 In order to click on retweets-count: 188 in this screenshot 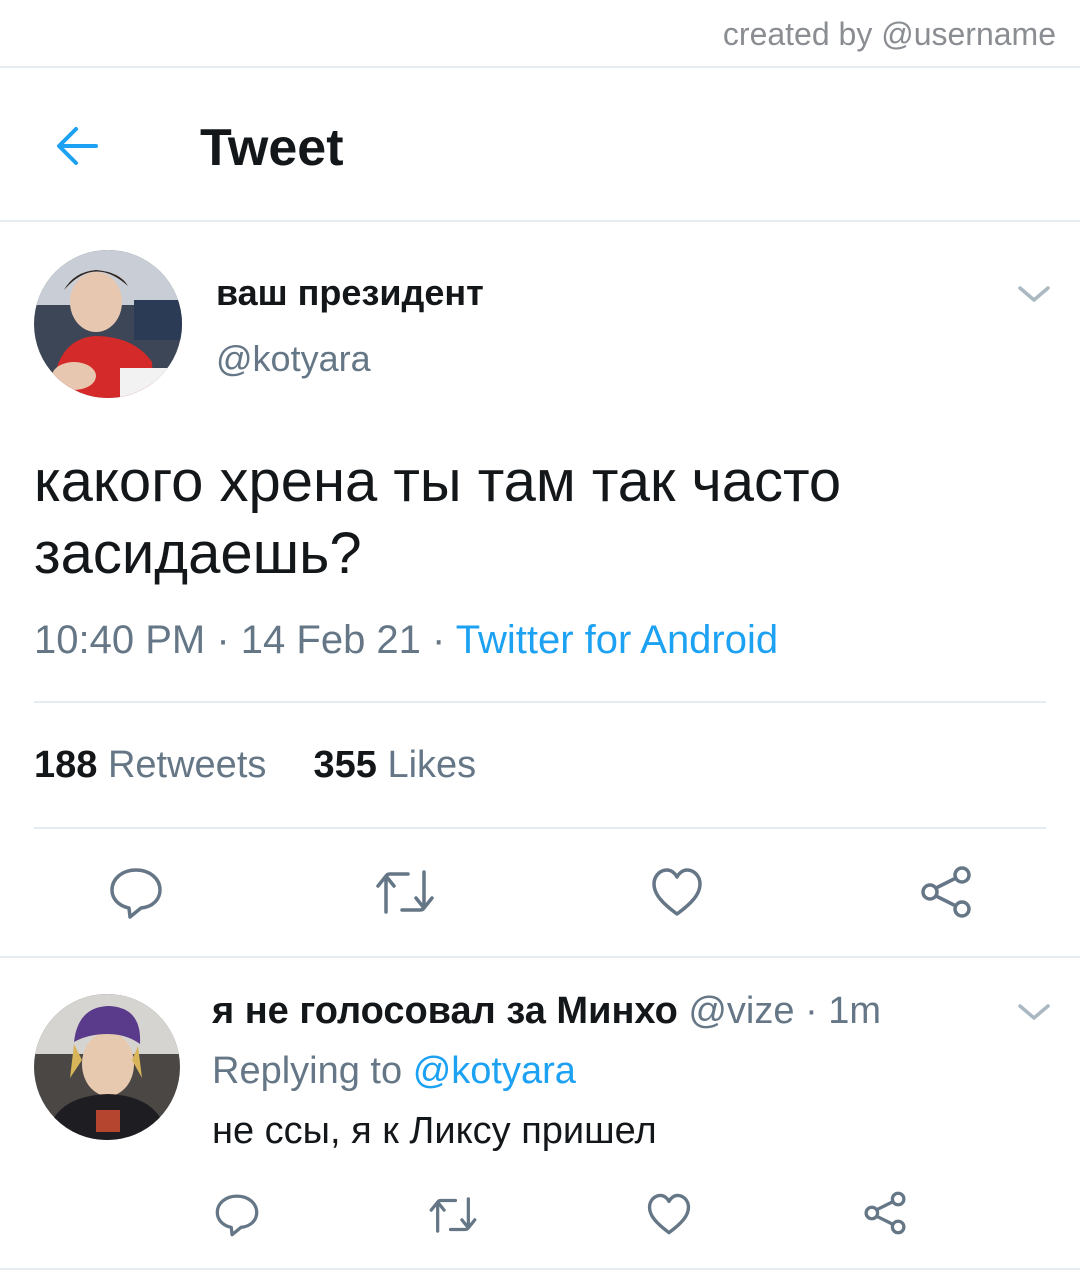, I will do `click(65, 765)`.